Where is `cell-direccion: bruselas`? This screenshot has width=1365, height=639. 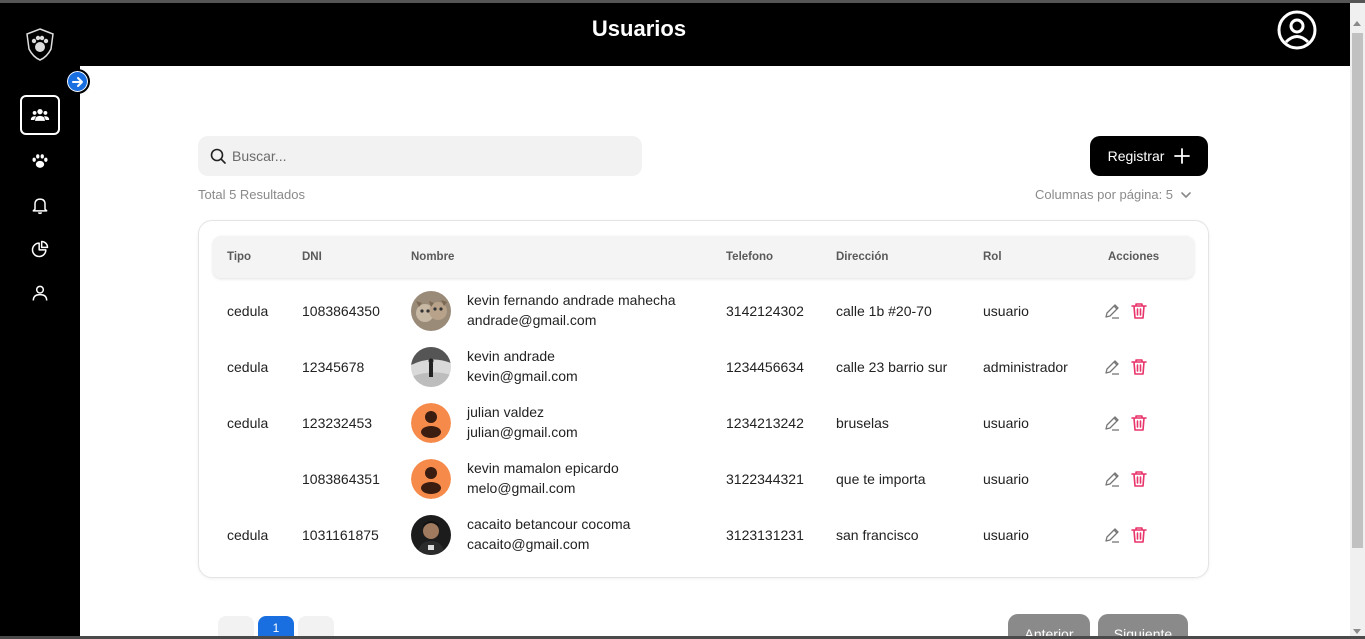 cell-direccion: bruselas is located at coordinates (862, 423).